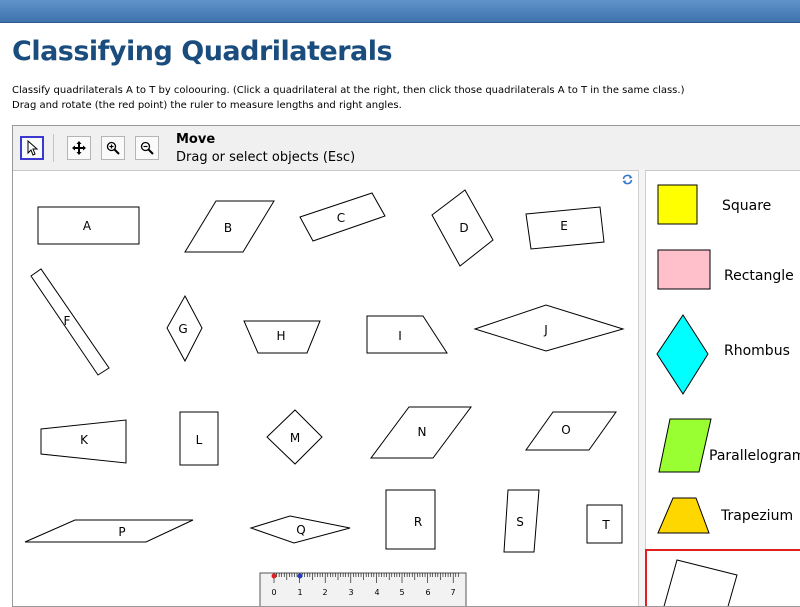 This screenshot has width=800, height=607. Describe the element at coordinates (682, 354) in the screenshot. I see `legend-swatch-rhombus` at that location.